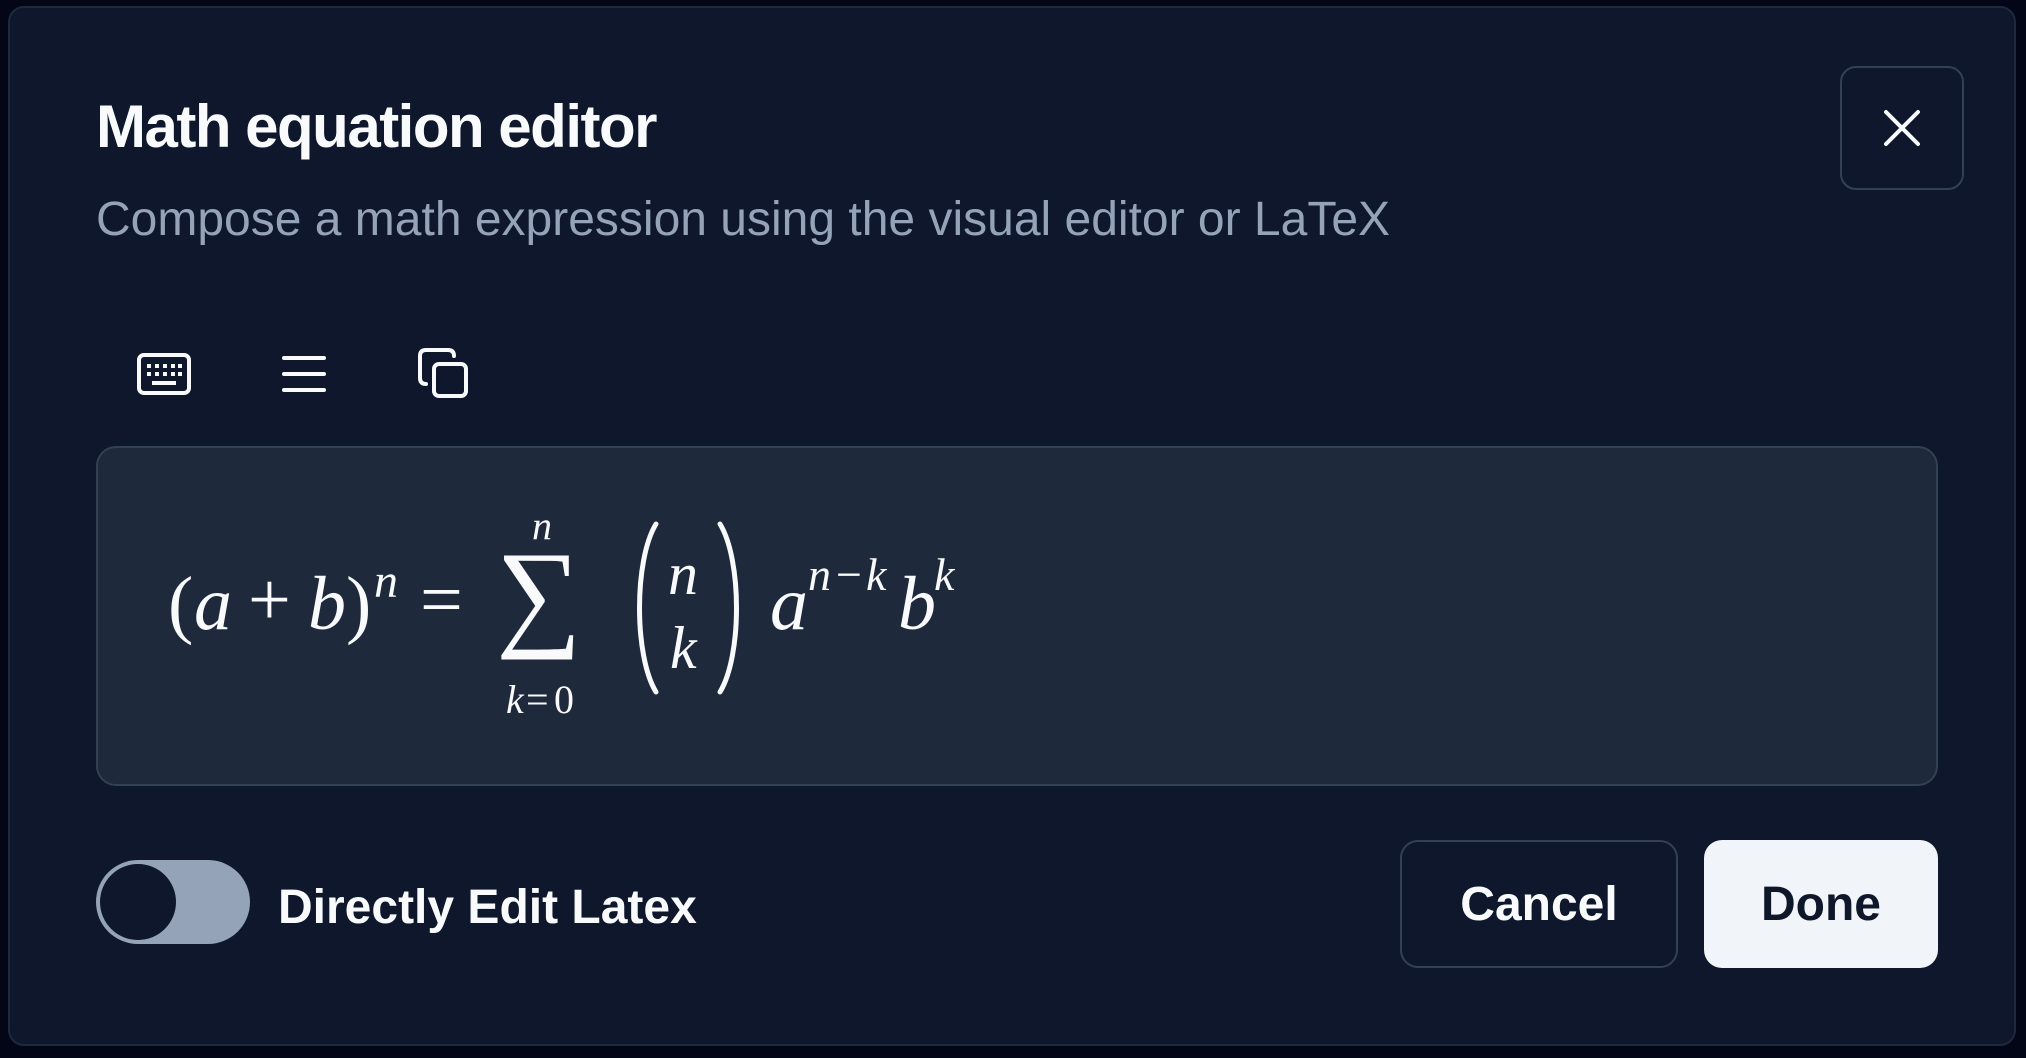 This screenshot has width=2026, height=1058. What do you see at coordinates (917, 604) in the screenshot?
I see `term-b: b` at bounding box center [917, 604].